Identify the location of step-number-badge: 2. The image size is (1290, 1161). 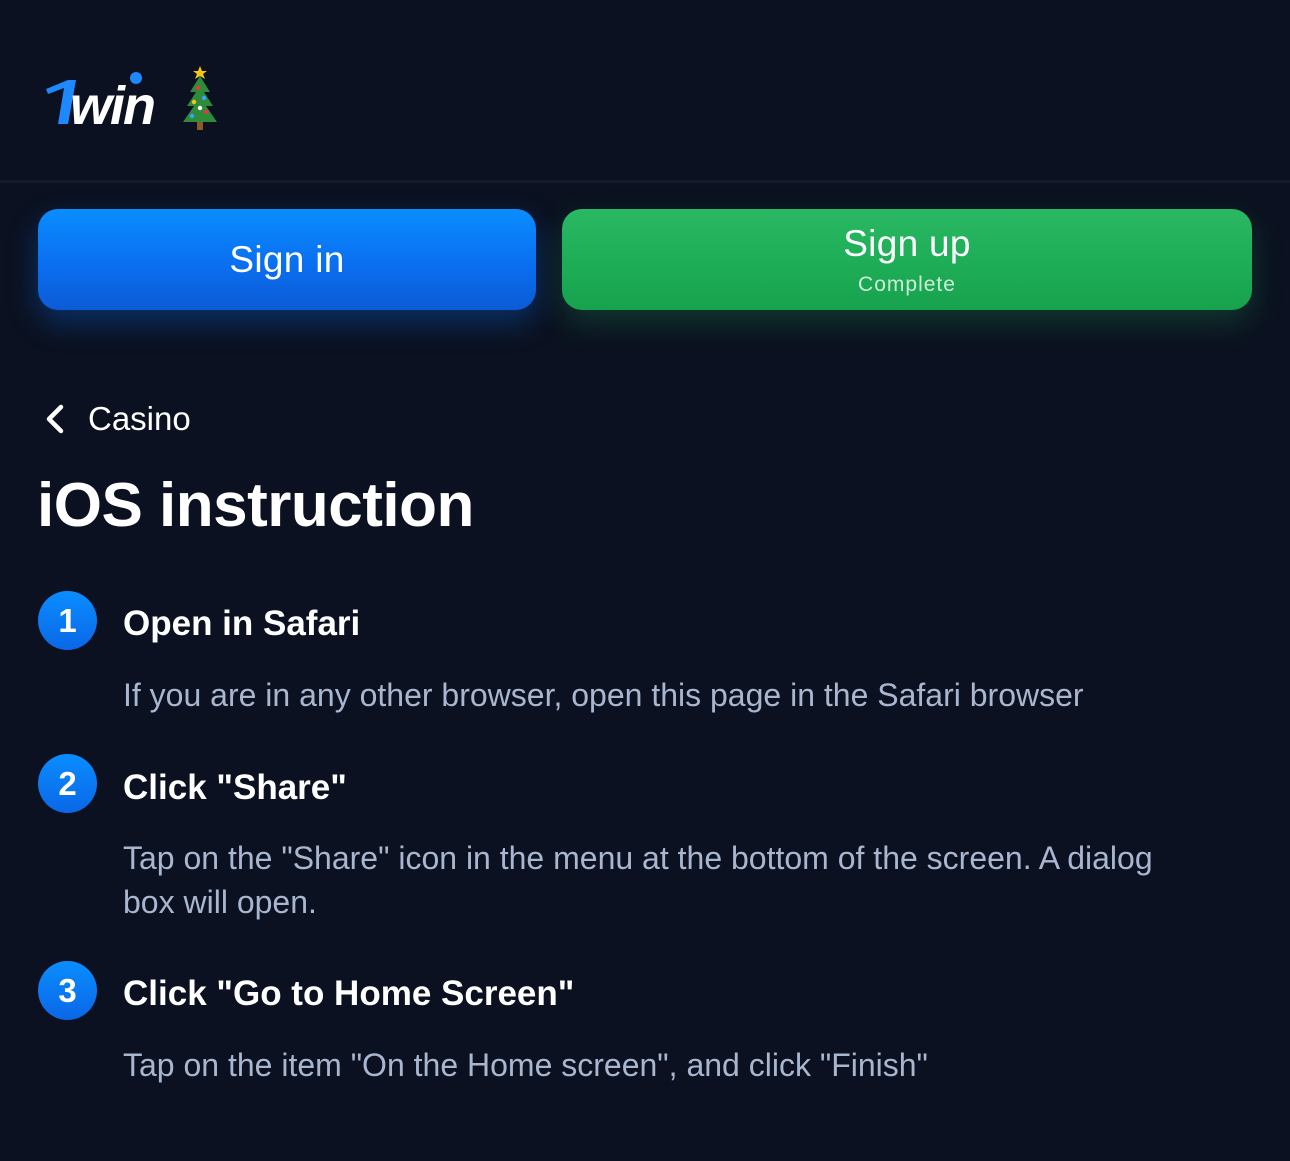
(67, 783).